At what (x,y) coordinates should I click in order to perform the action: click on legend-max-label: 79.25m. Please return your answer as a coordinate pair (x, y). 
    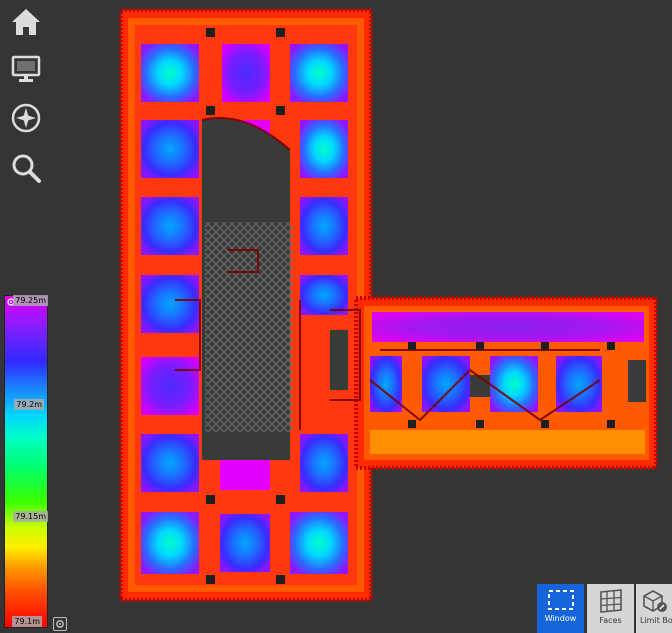
    Looking at the image, I should click on (30, 300).